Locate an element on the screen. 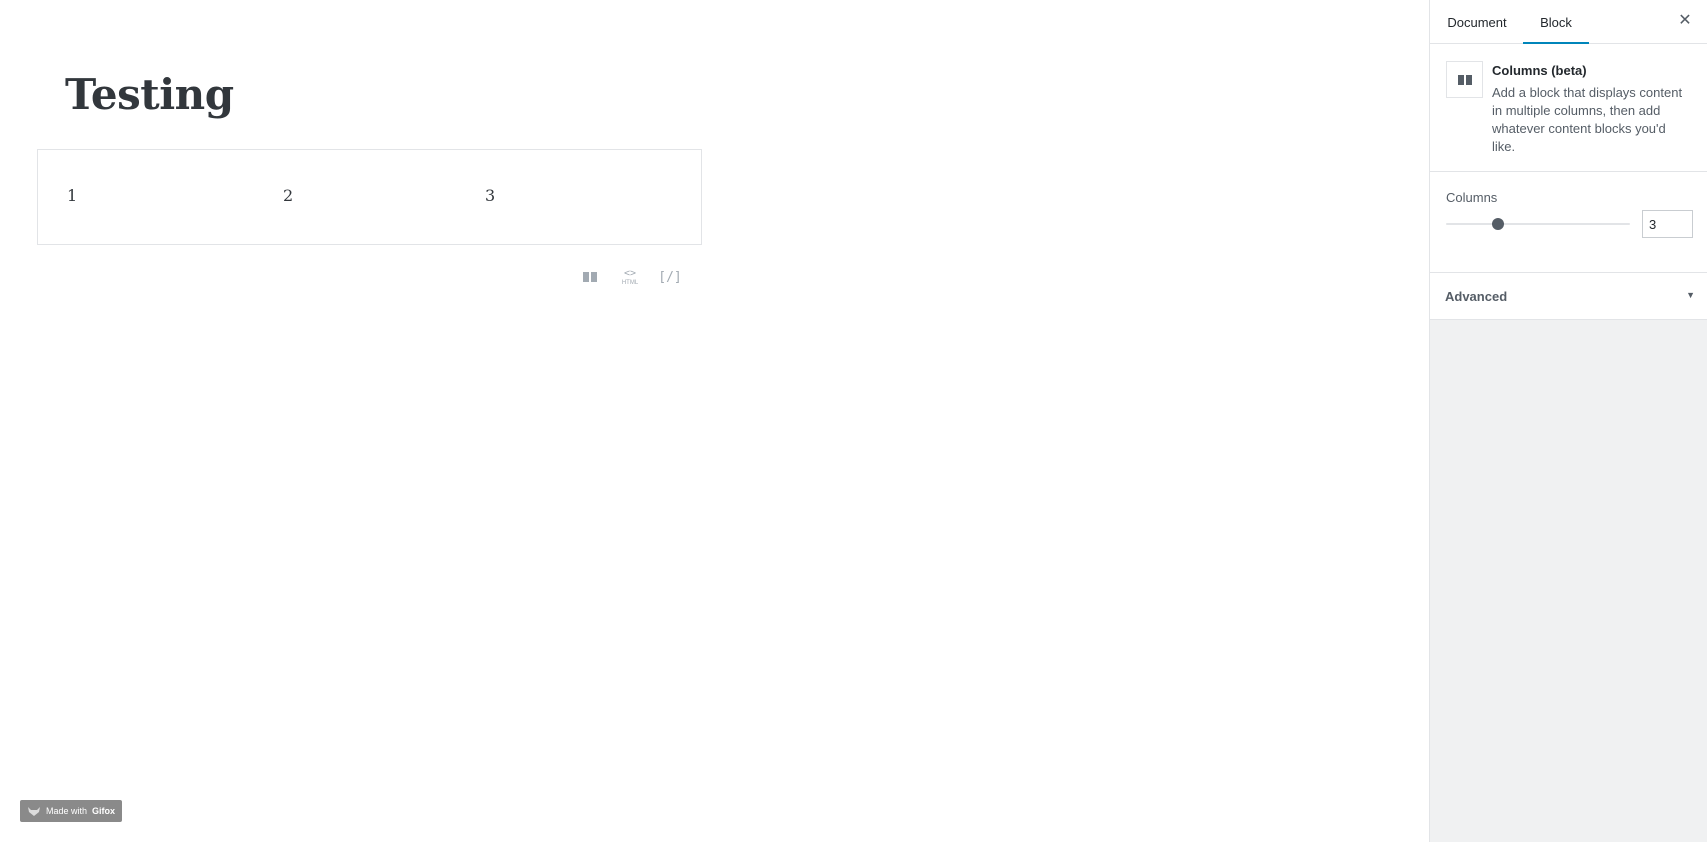 Image resolution: width=1707 pixels, height=842 pixels. badge-prefix: Made with is located at coordinates (67, 811).